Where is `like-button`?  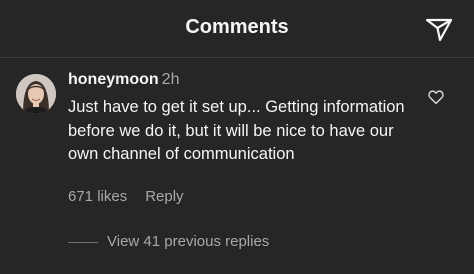
like-button is located at coordinates (436, 97).